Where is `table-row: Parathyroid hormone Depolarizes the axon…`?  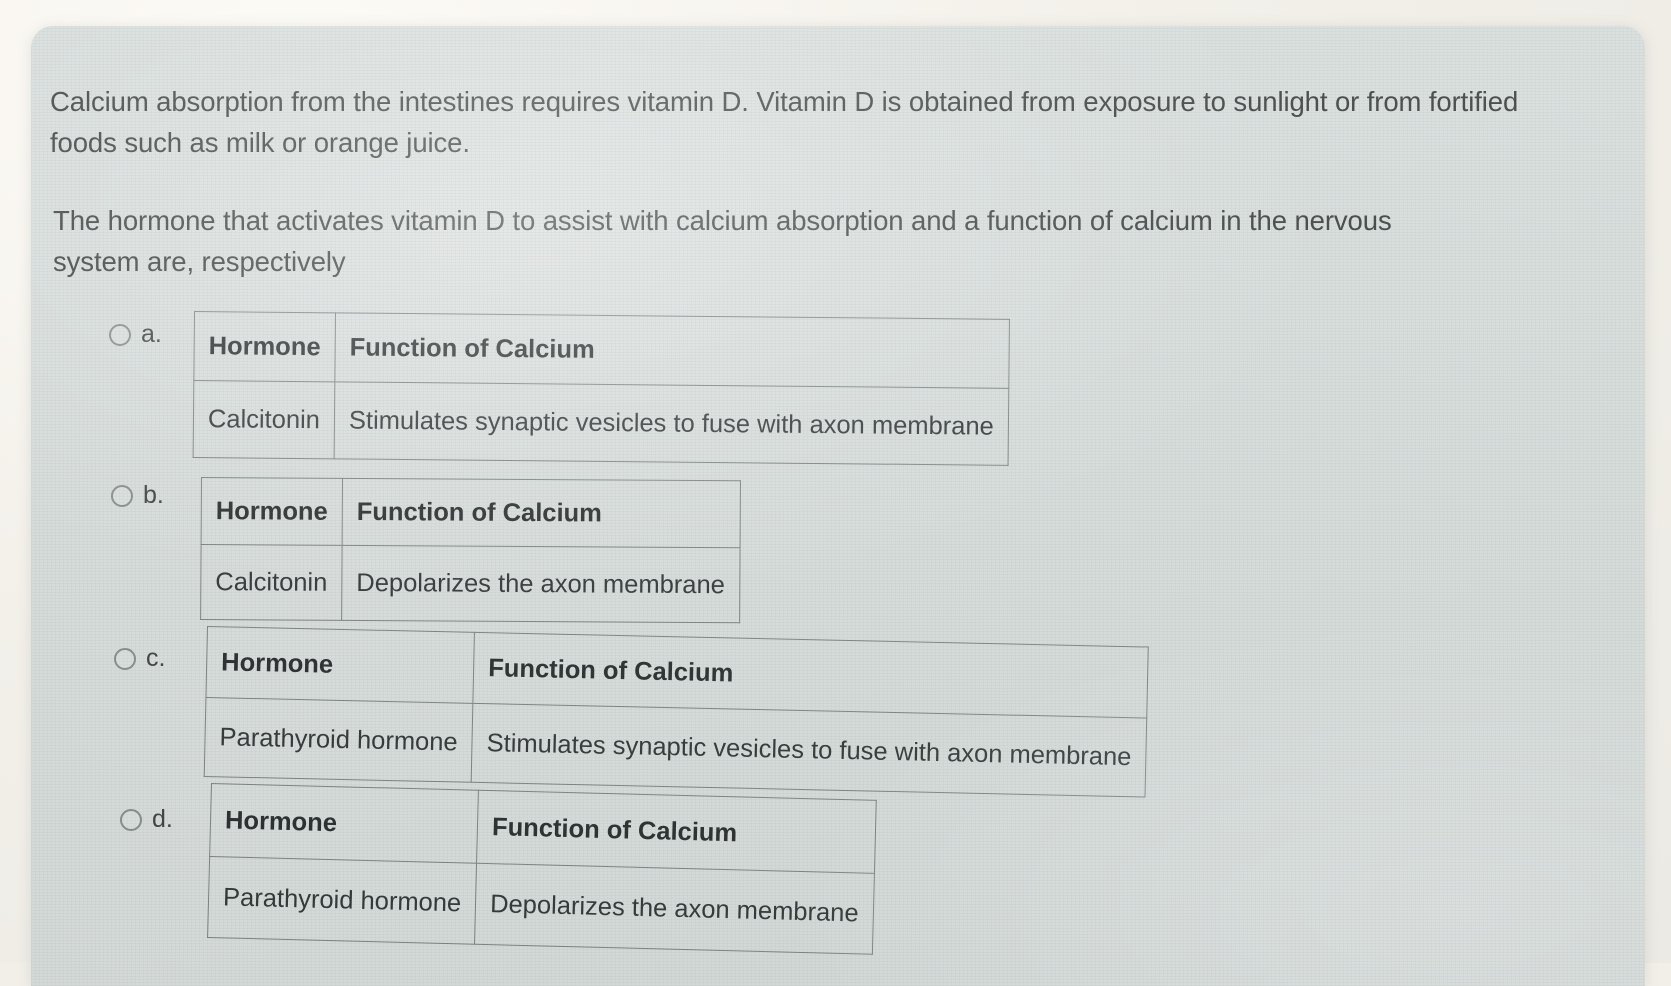 table-row: Parathyroid hormone Depolarizes the axon… is located at coordinates (541, 905).